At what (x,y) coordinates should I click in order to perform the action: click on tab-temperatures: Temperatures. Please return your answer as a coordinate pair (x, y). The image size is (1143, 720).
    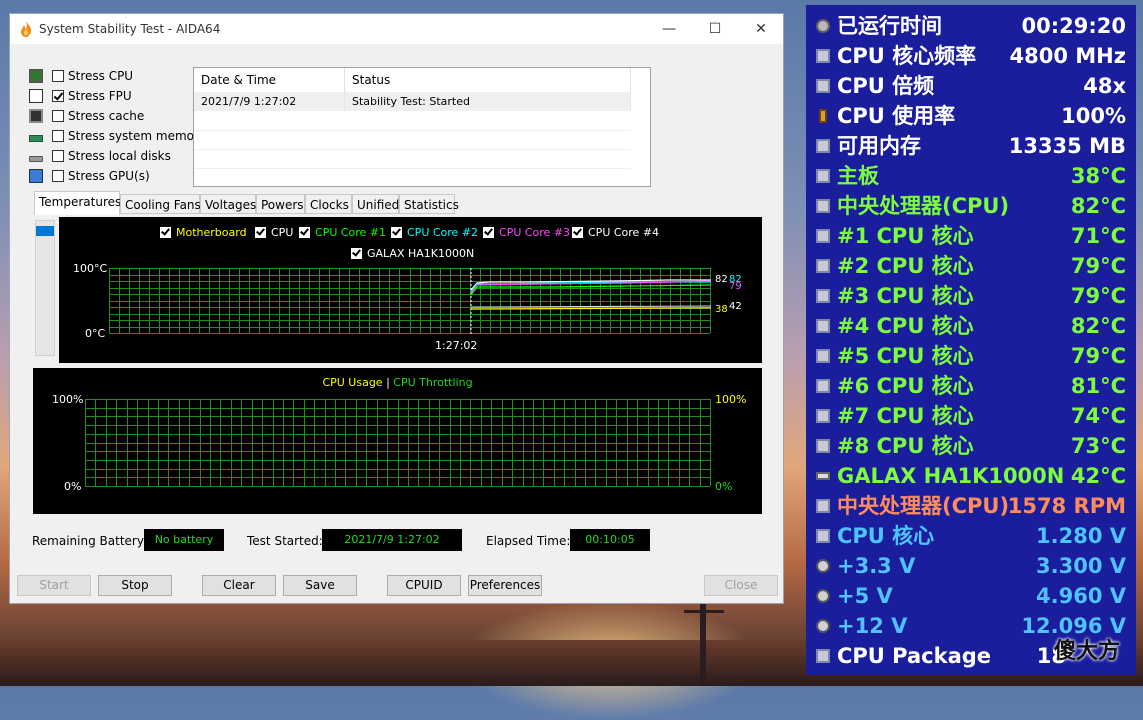
    Looking at the image, I should click on (77, 203).